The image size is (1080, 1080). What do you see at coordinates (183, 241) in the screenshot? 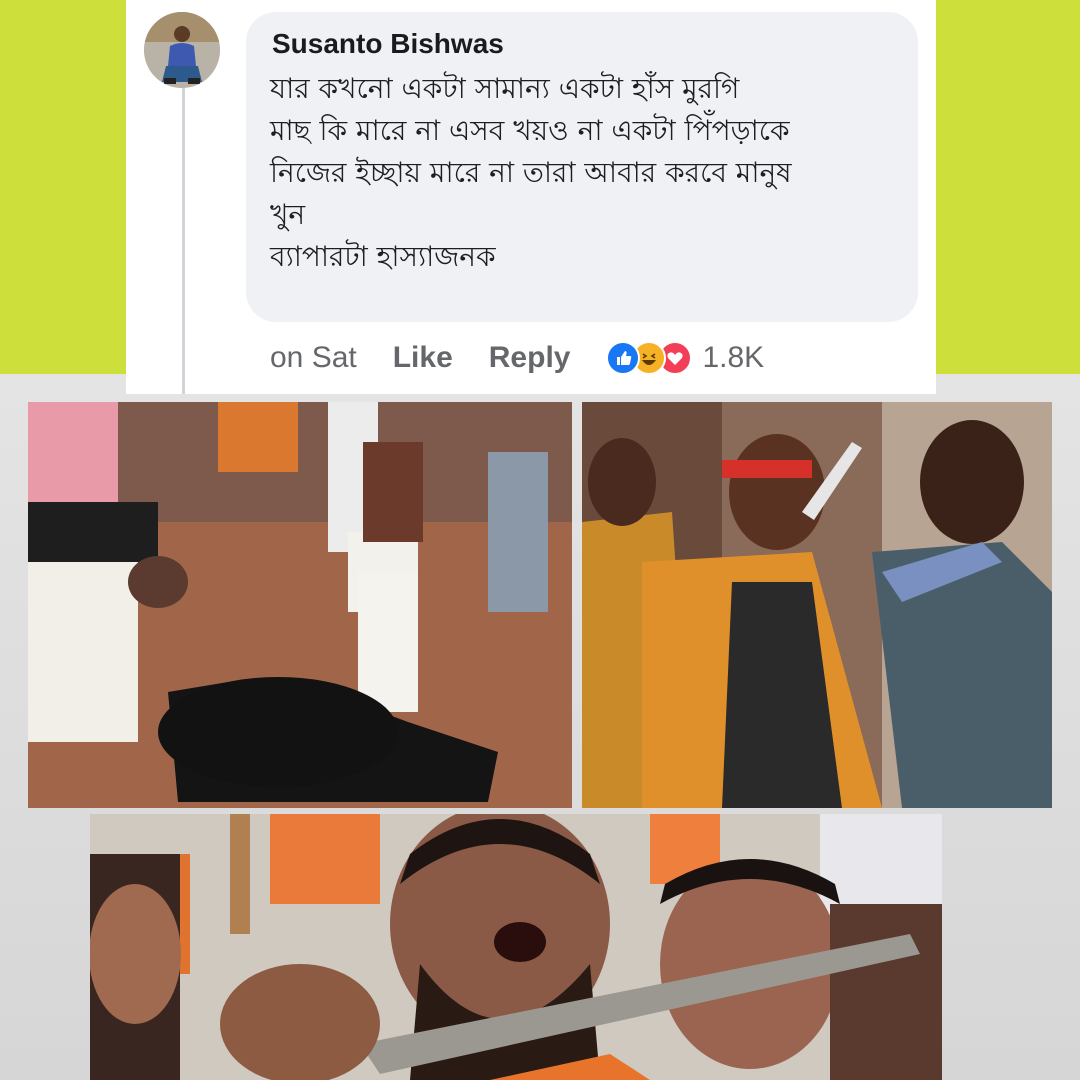
I see `thread-line` at bounding box center [183, 241].